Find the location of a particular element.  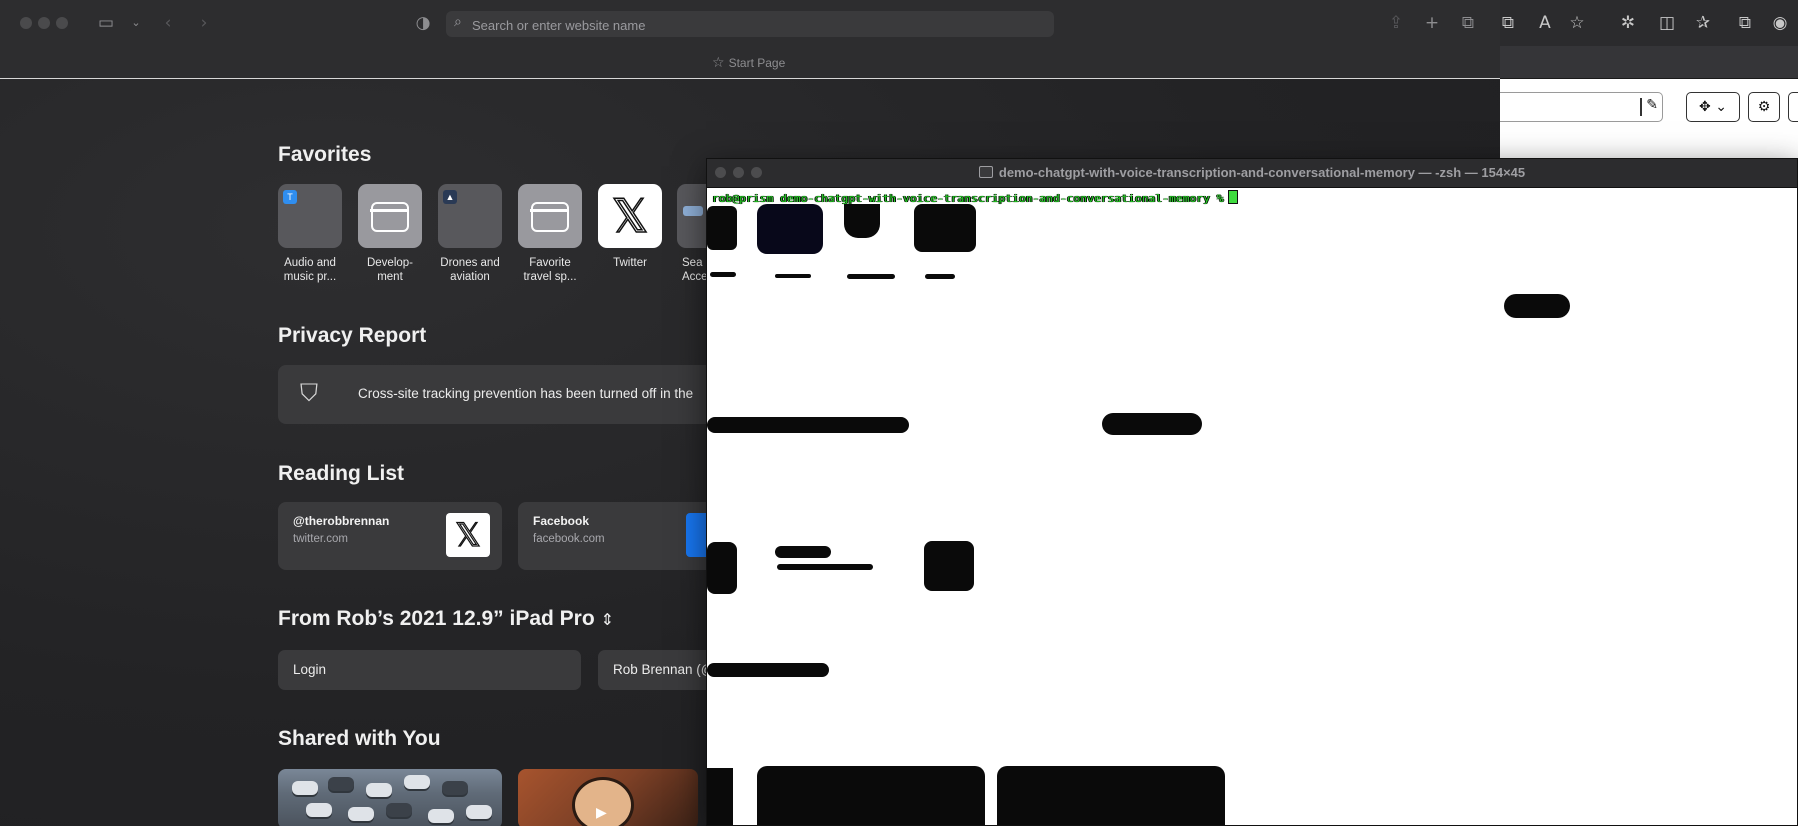

bookmark-star-icon: ☆ is located at coordinates (1577, 23).